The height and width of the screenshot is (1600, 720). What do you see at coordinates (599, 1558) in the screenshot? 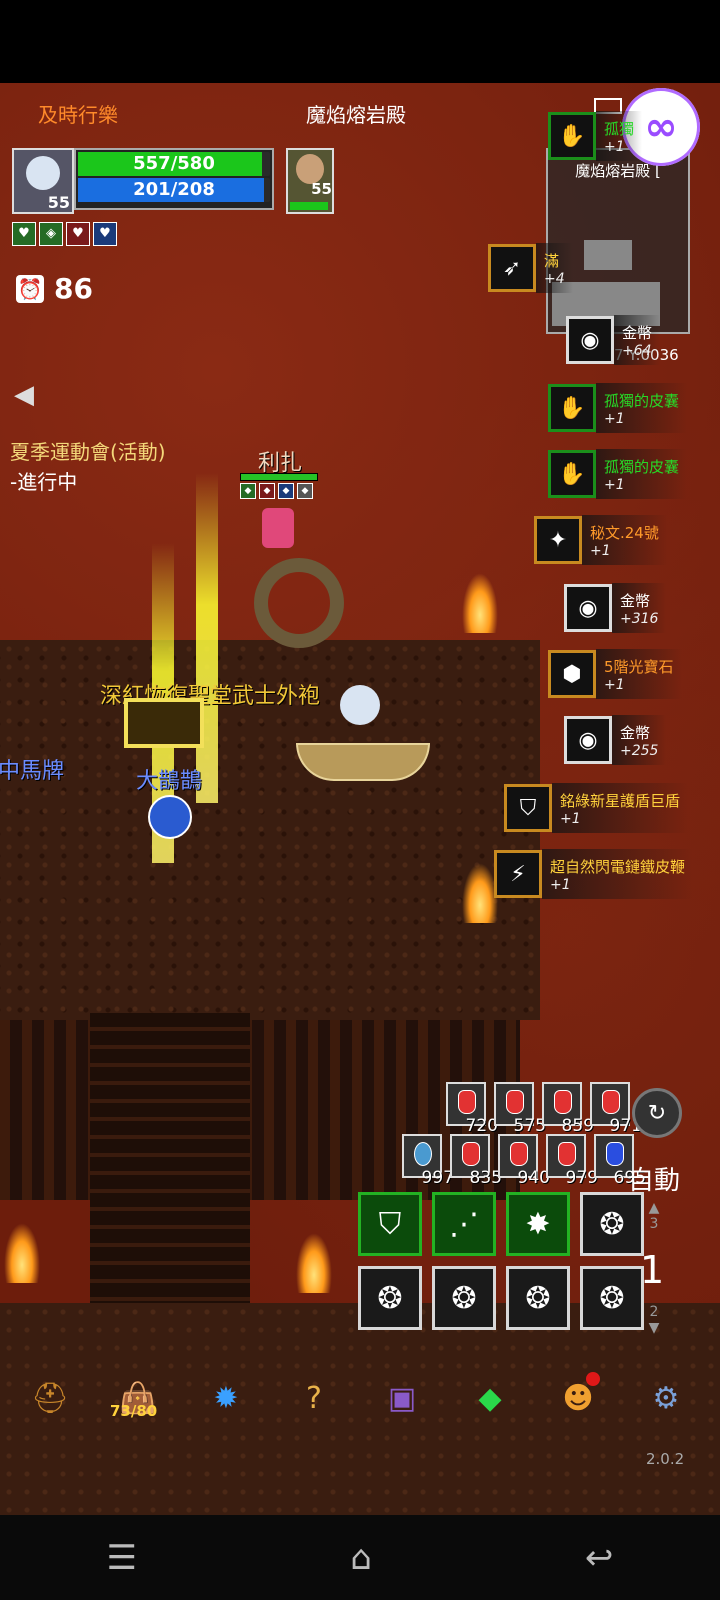
I see `back-icon: ↩` at bounding box center [599, 1558].